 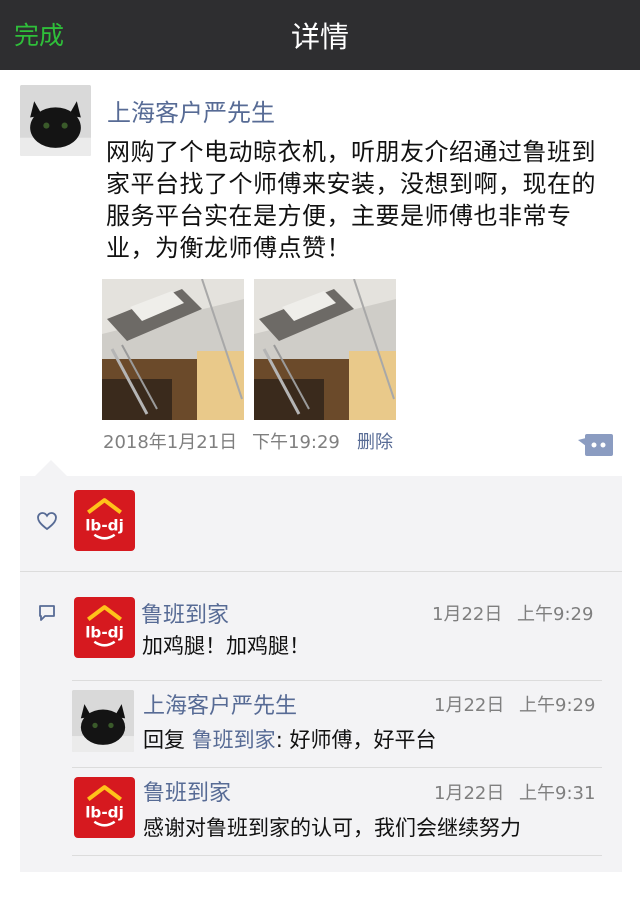 What do you see at coordinates (296, 442) in the screenshot?
I see `post-time: 下午19:29` at bounding box center [296, 442].